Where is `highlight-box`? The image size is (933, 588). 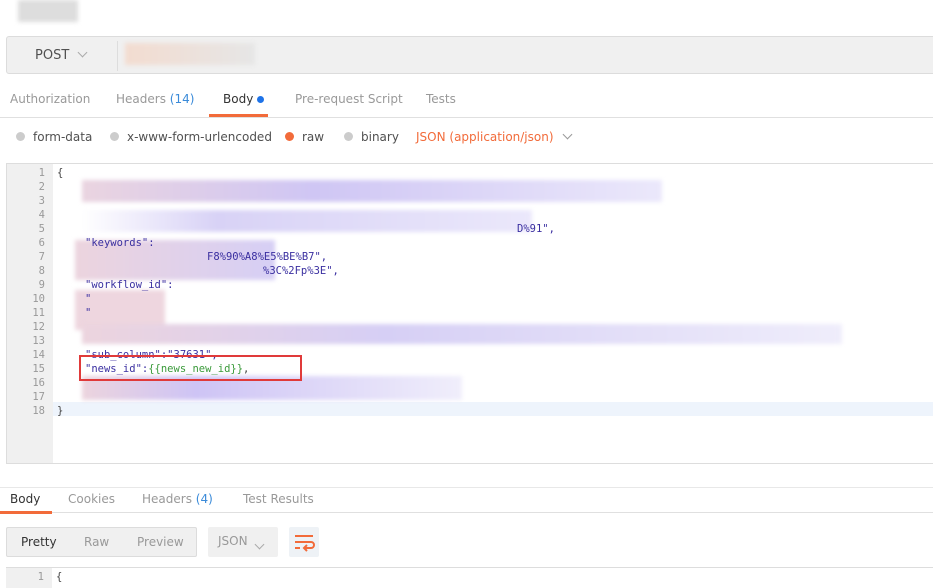 highlight-box is located at coordinates (190, 368).